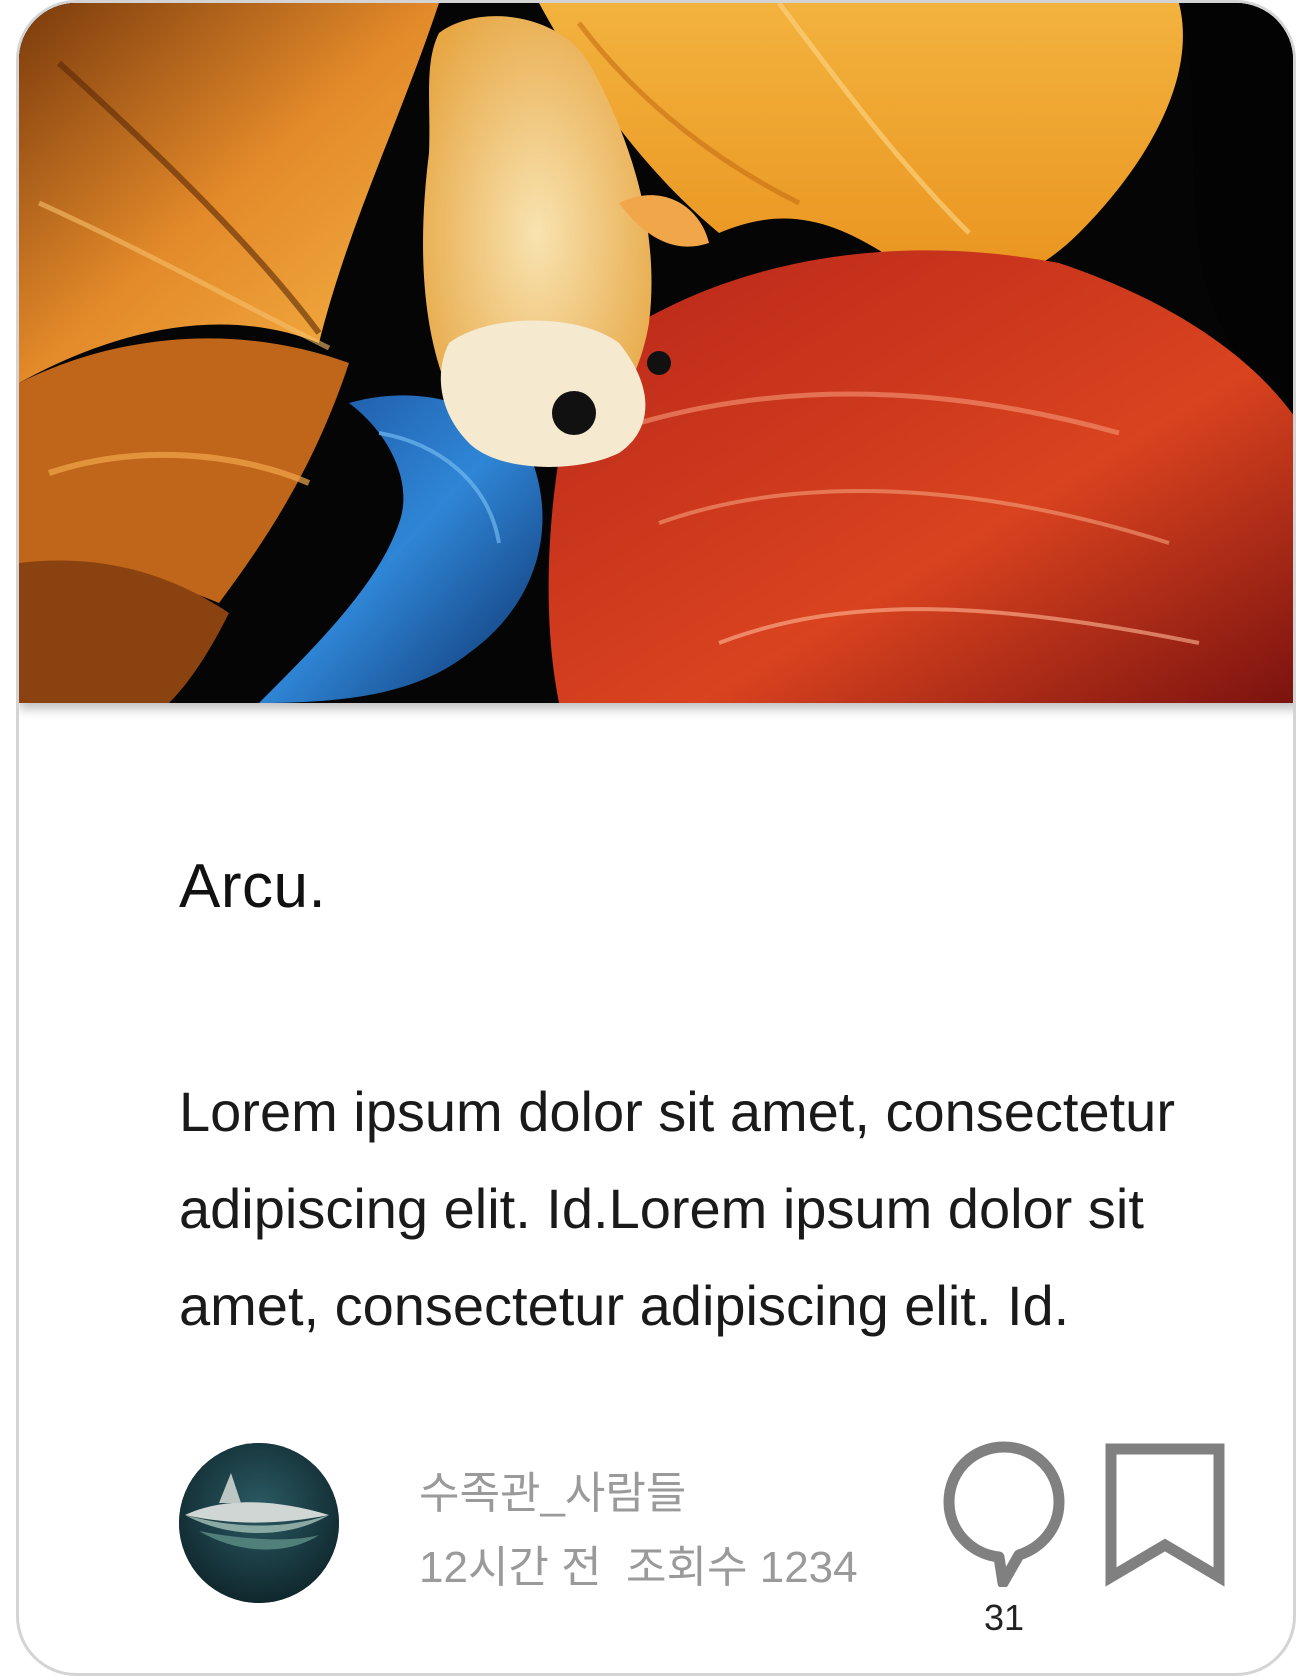 This screenshot has height=1680, width=1312. I want to click on author-avatar, so click(259, 1523).